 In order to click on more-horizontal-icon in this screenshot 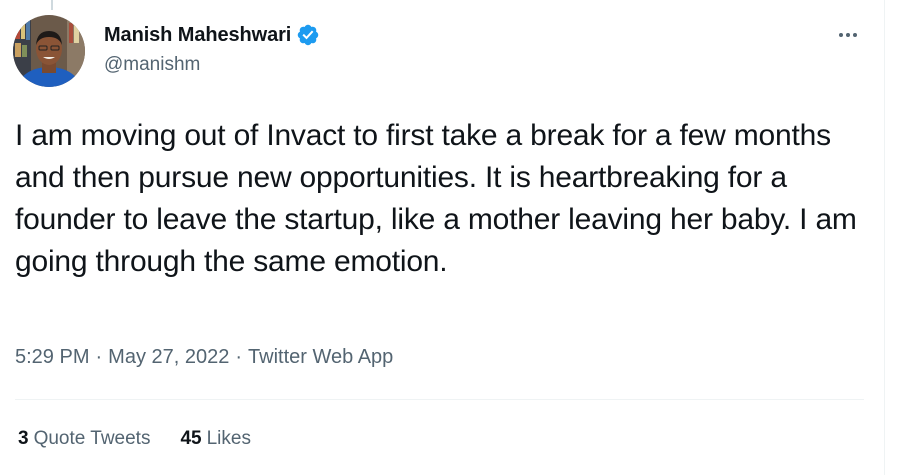, I will do `click(848, 35)`.